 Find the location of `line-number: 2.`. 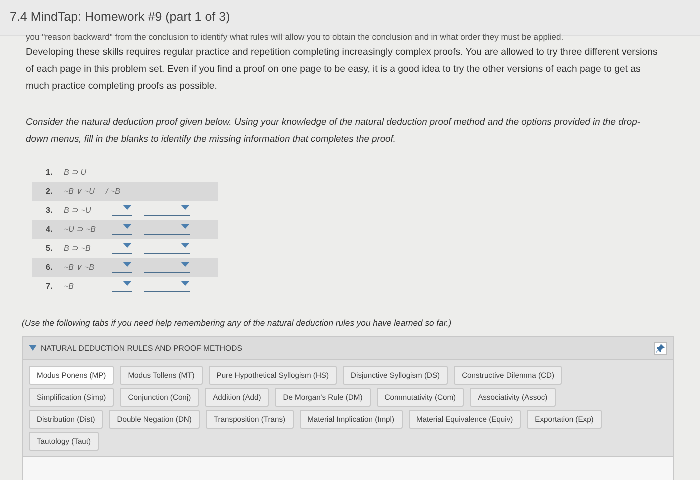

line-number: 2. is located at coordinates (49, 191).